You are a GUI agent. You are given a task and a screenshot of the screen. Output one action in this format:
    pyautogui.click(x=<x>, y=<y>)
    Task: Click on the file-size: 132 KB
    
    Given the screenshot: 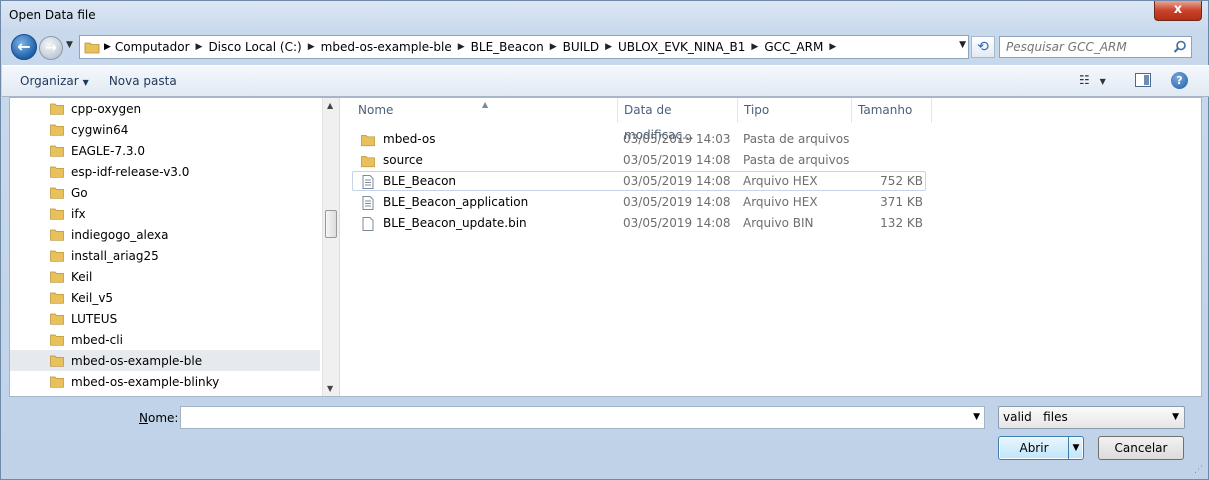 What is the action you would take?
    pyautogui.click(x=901, y=223)
    